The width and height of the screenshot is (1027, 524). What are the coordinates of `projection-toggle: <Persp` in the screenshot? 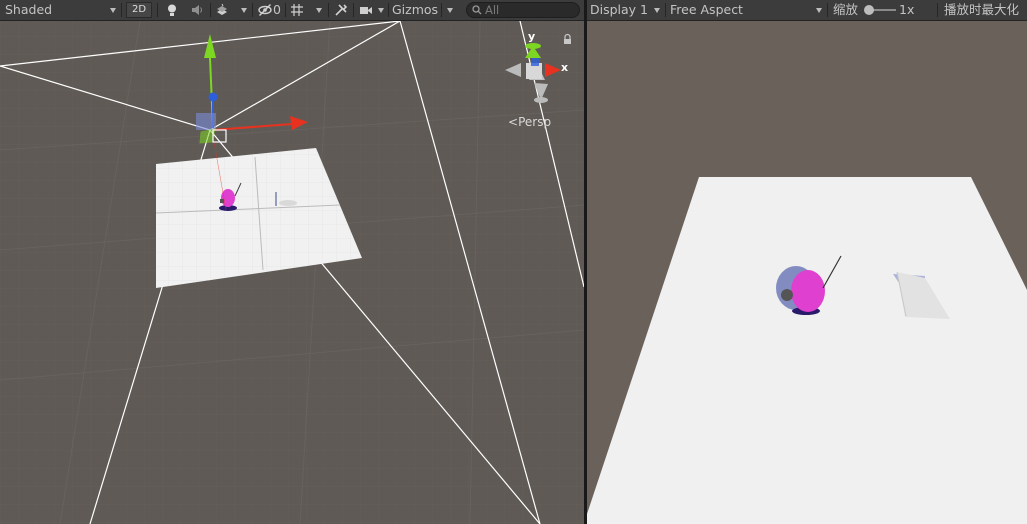 It's located at (529, 122).